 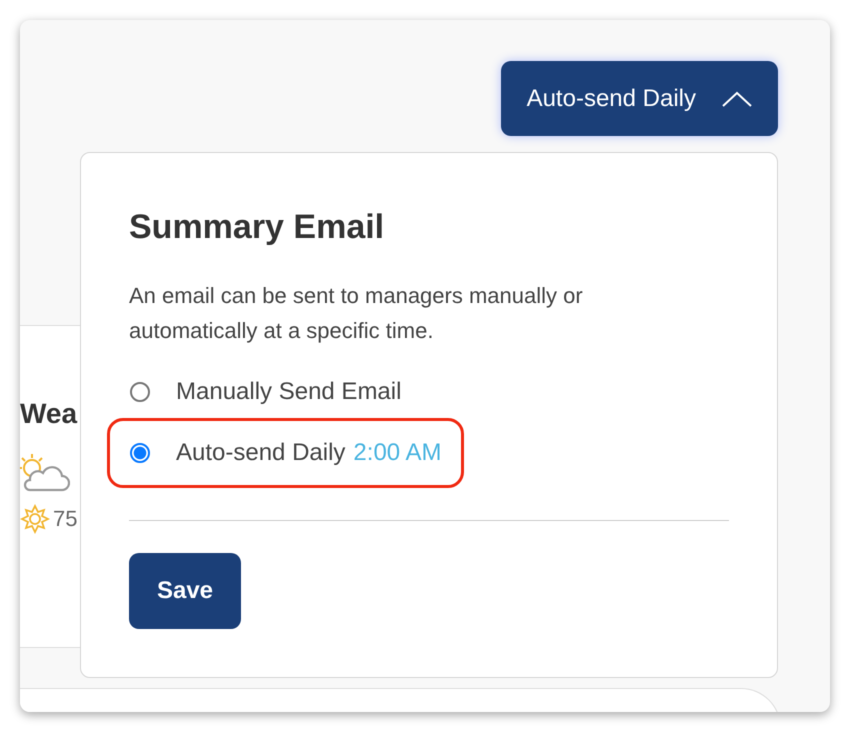 I want to click on option-label: Manually Send Email, so click(x=289, y=392).